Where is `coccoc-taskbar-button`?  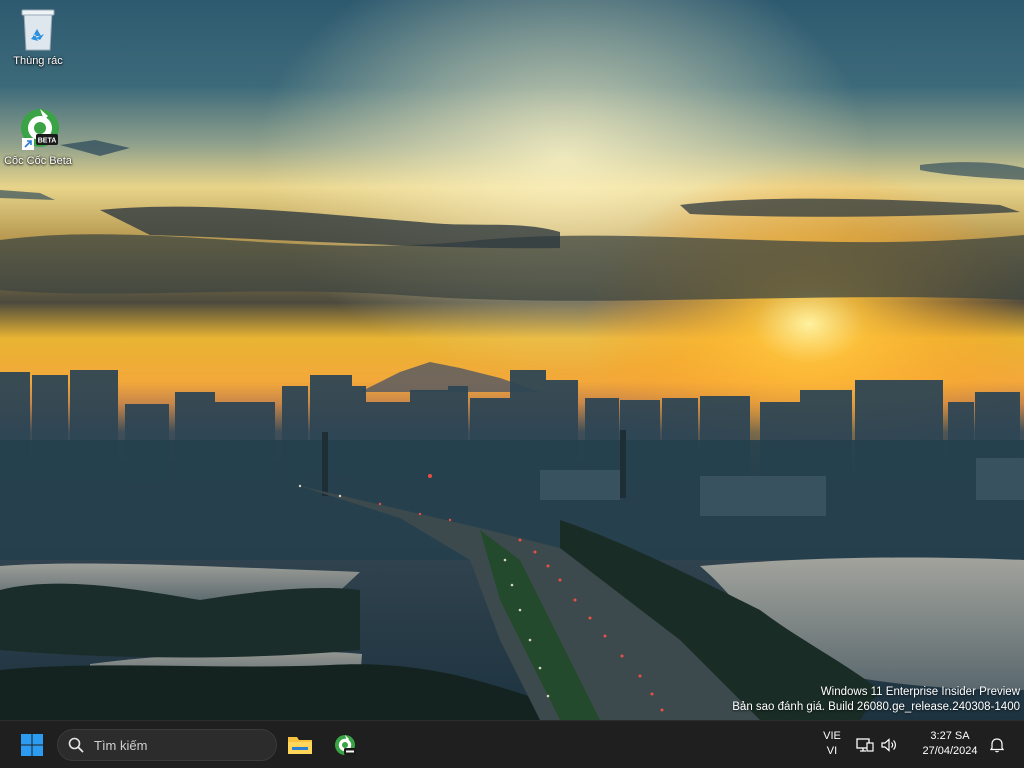 coccoc-taskbar-button is located at coordinates (345, 745).